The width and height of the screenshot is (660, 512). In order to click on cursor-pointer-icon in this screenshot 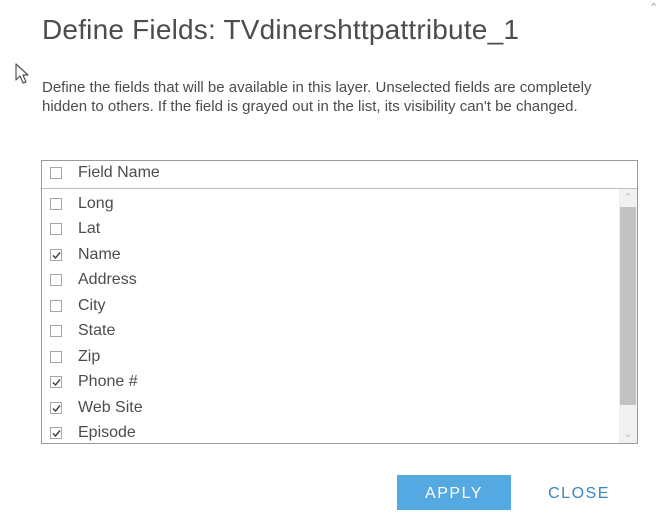, I will do `click(22, 73)`.